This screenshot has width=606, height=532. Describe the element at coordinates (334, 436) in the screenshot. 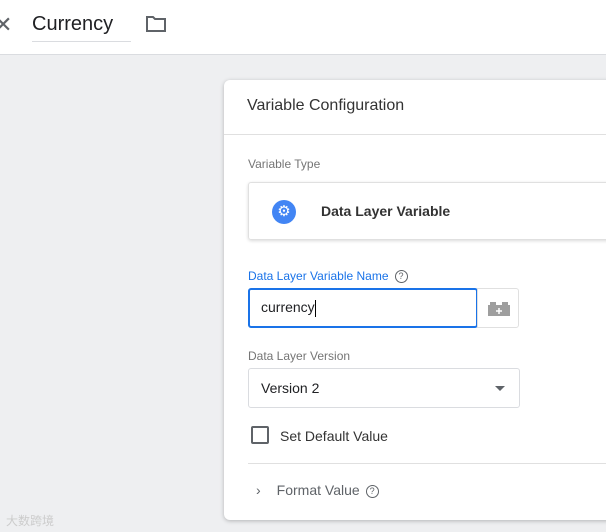

I see `default-value-label: Set Default Value` at that location.